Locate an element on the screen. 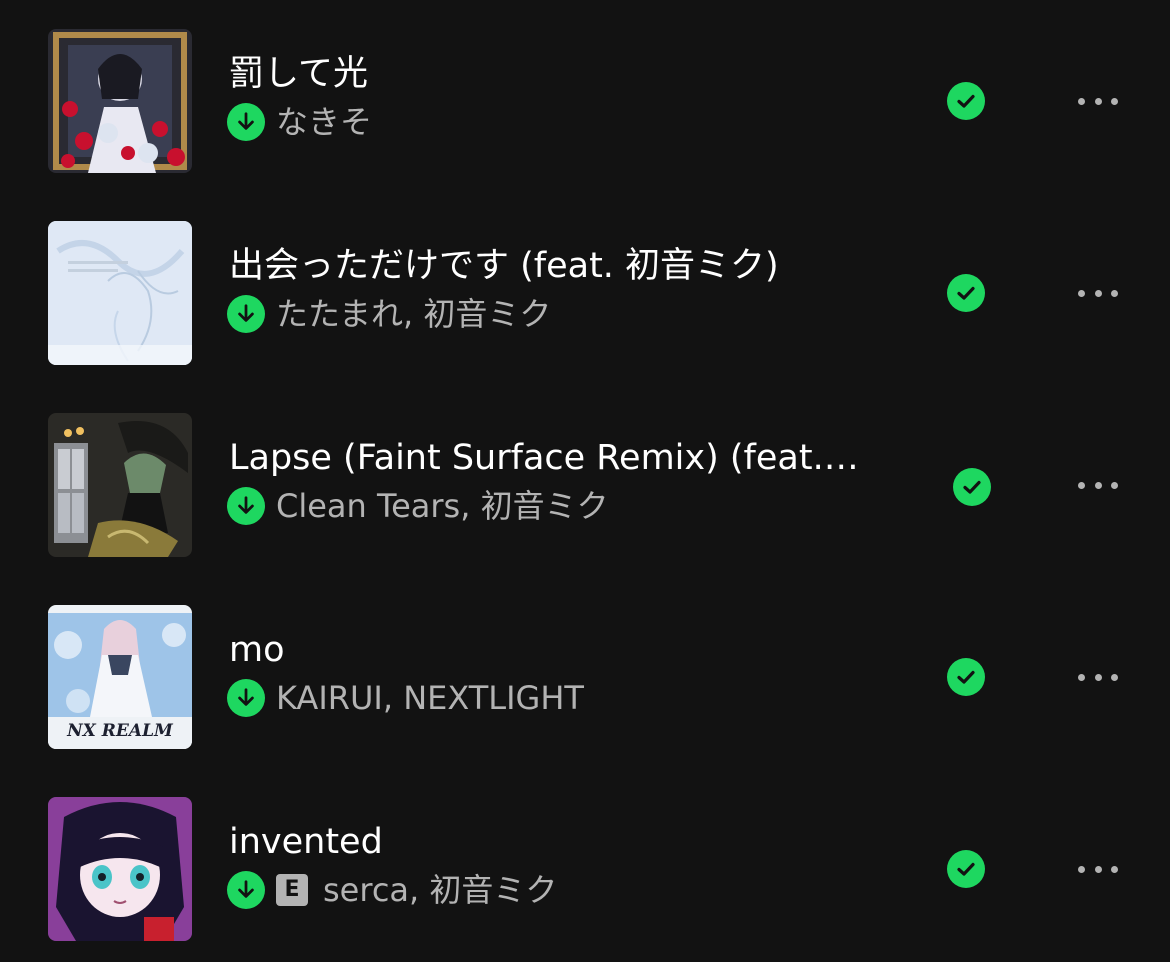 This screenshot has width=1170, height=962. explicit-badge: E is located at coordinates (292, 890).